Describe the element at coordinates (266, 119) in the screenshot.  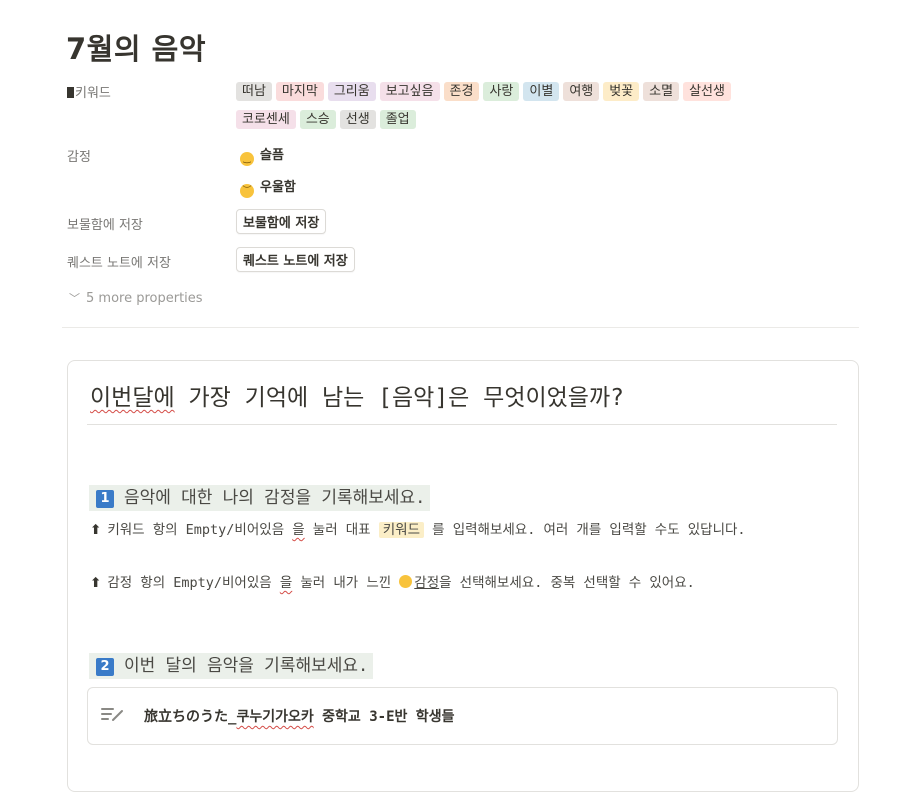
I see `keyword-tag: 코로센세` at that location.